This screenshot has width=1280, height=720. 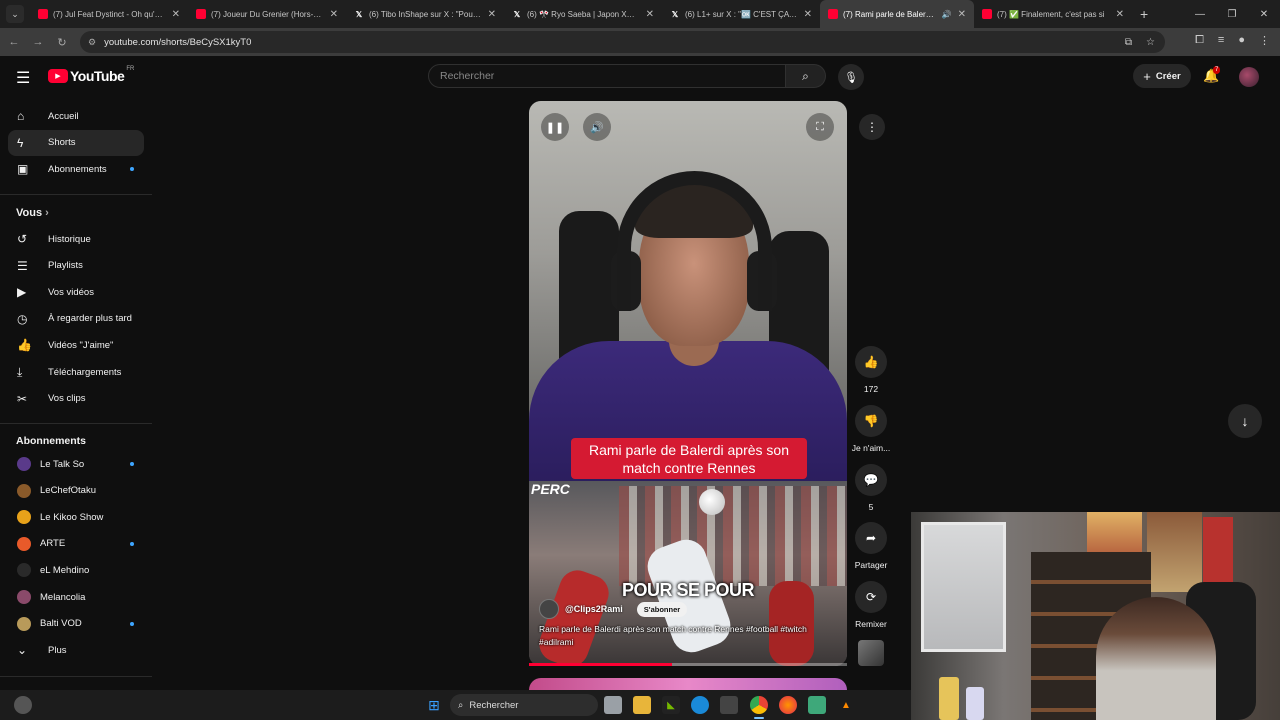 I want to click on more-options-button: ⋮, so click(x=872, y=127).